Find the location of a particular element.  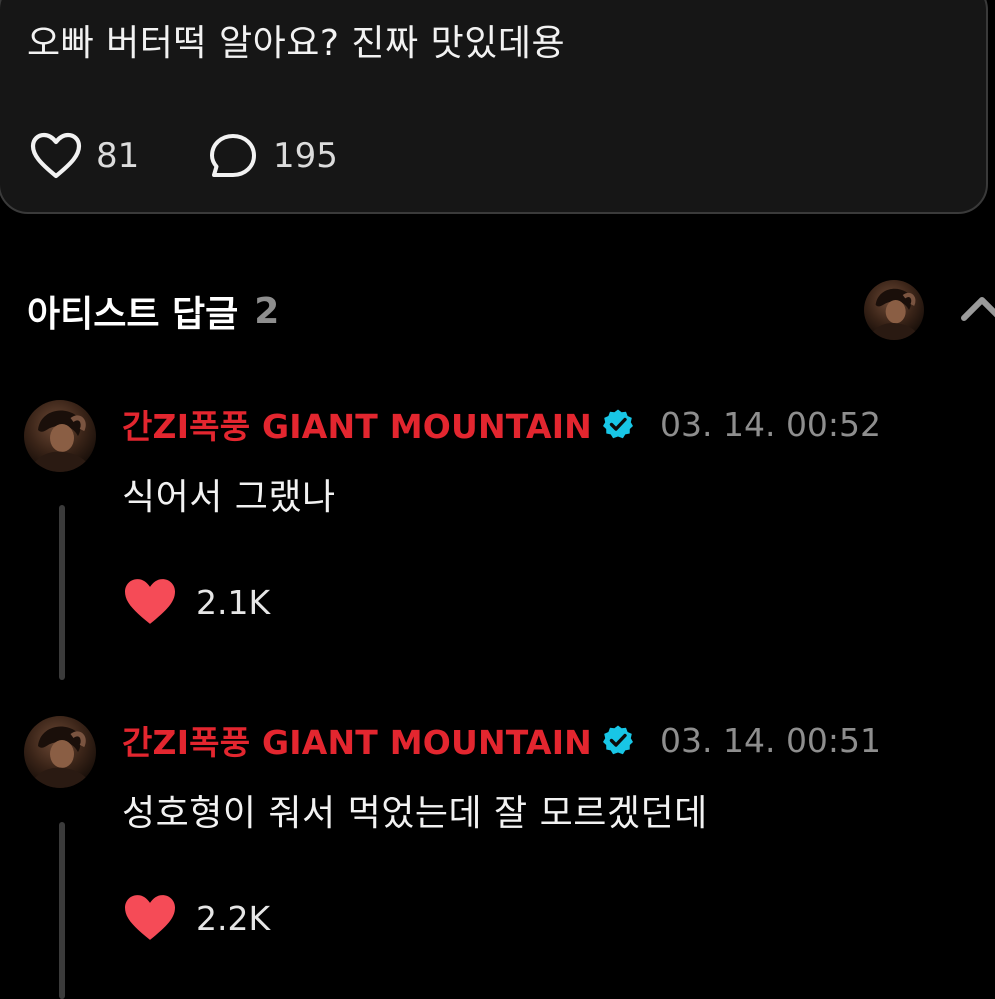

reply-timestamp: 03. 14. 00:52 is located at coordinates (771, 424).